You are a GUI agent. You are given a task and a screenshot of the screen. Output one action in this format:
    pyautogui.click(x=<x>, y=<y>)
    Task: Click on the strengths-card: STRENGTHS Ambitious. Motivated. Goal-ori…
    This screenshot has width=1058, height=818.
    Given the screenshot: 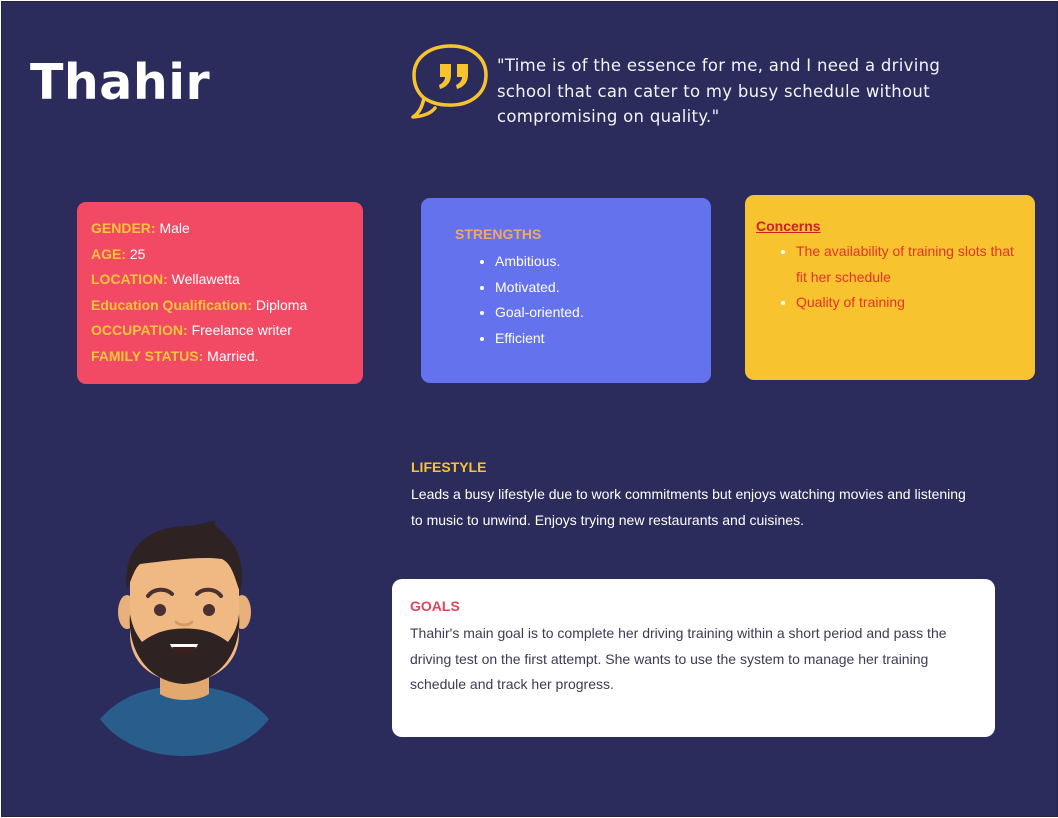 What is the action you would take?
    pyautogui.click(x=566, y=290)
    